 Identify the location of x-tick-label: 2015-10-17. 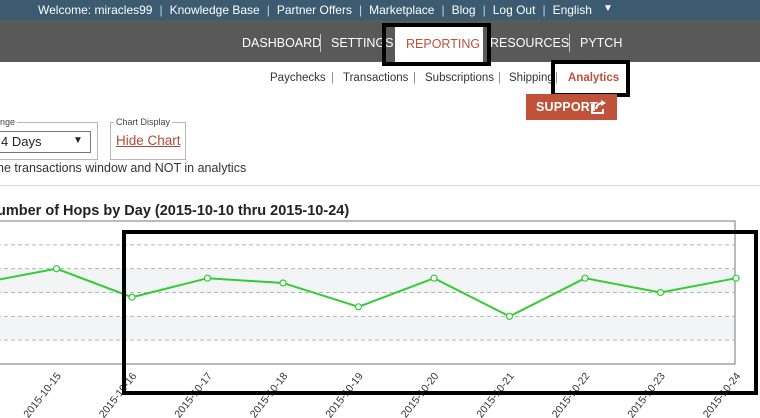
(193, 394).